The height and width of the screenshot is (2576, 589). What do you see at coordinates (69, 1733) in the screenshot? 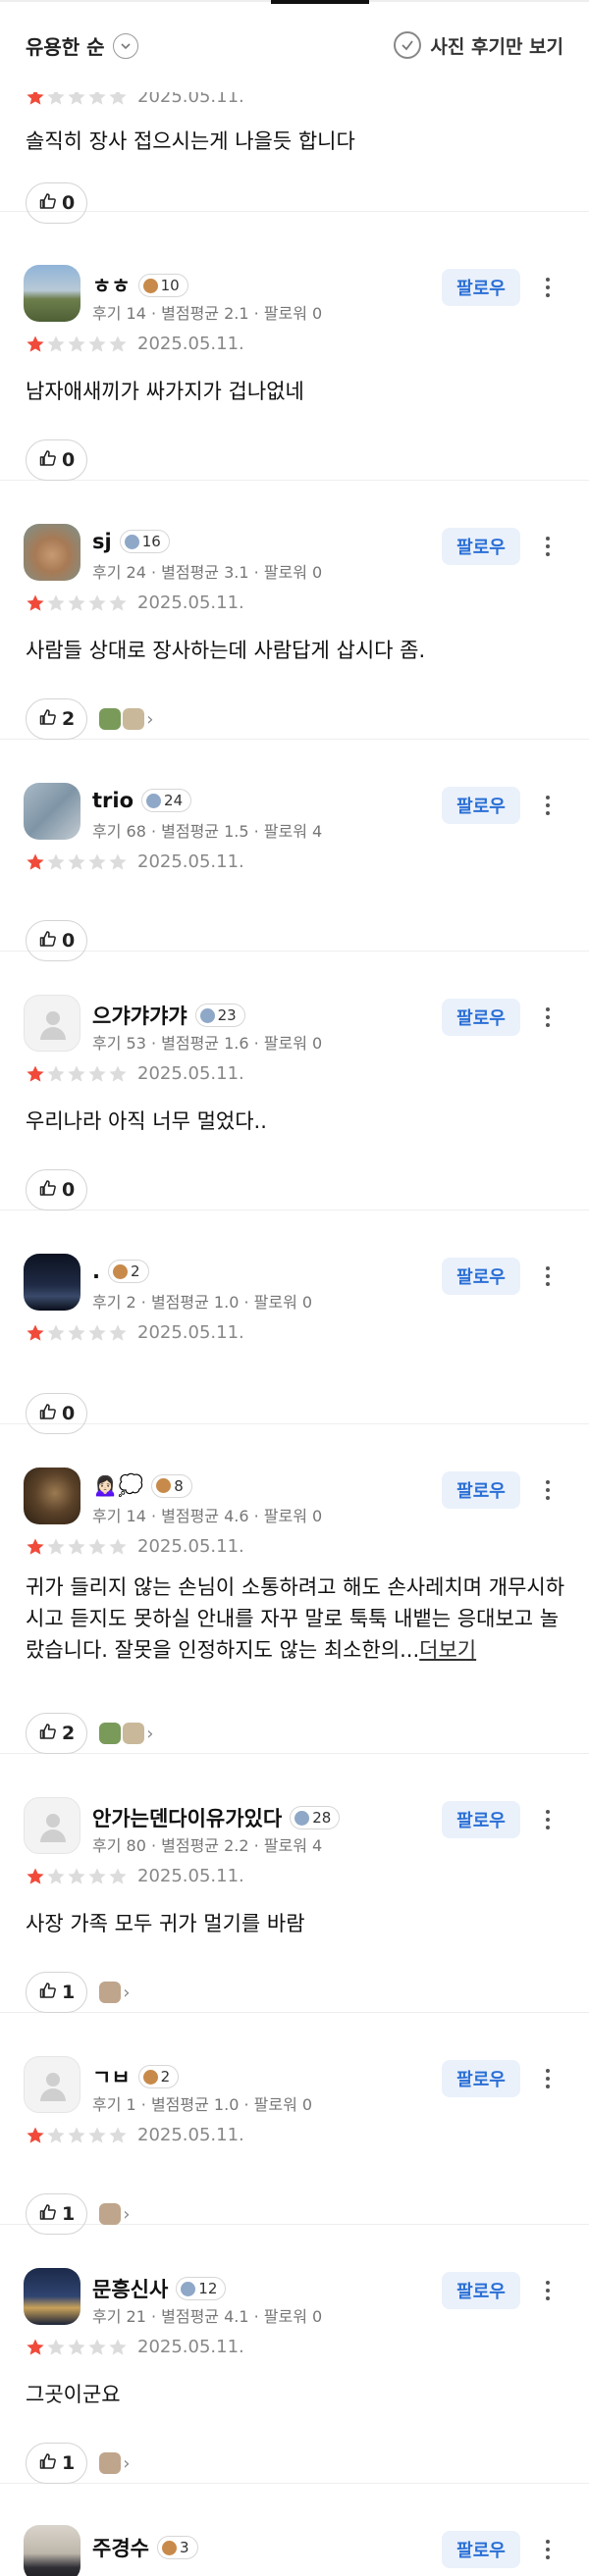
I see `like-count: 2` at bounding box center [69, 1733].